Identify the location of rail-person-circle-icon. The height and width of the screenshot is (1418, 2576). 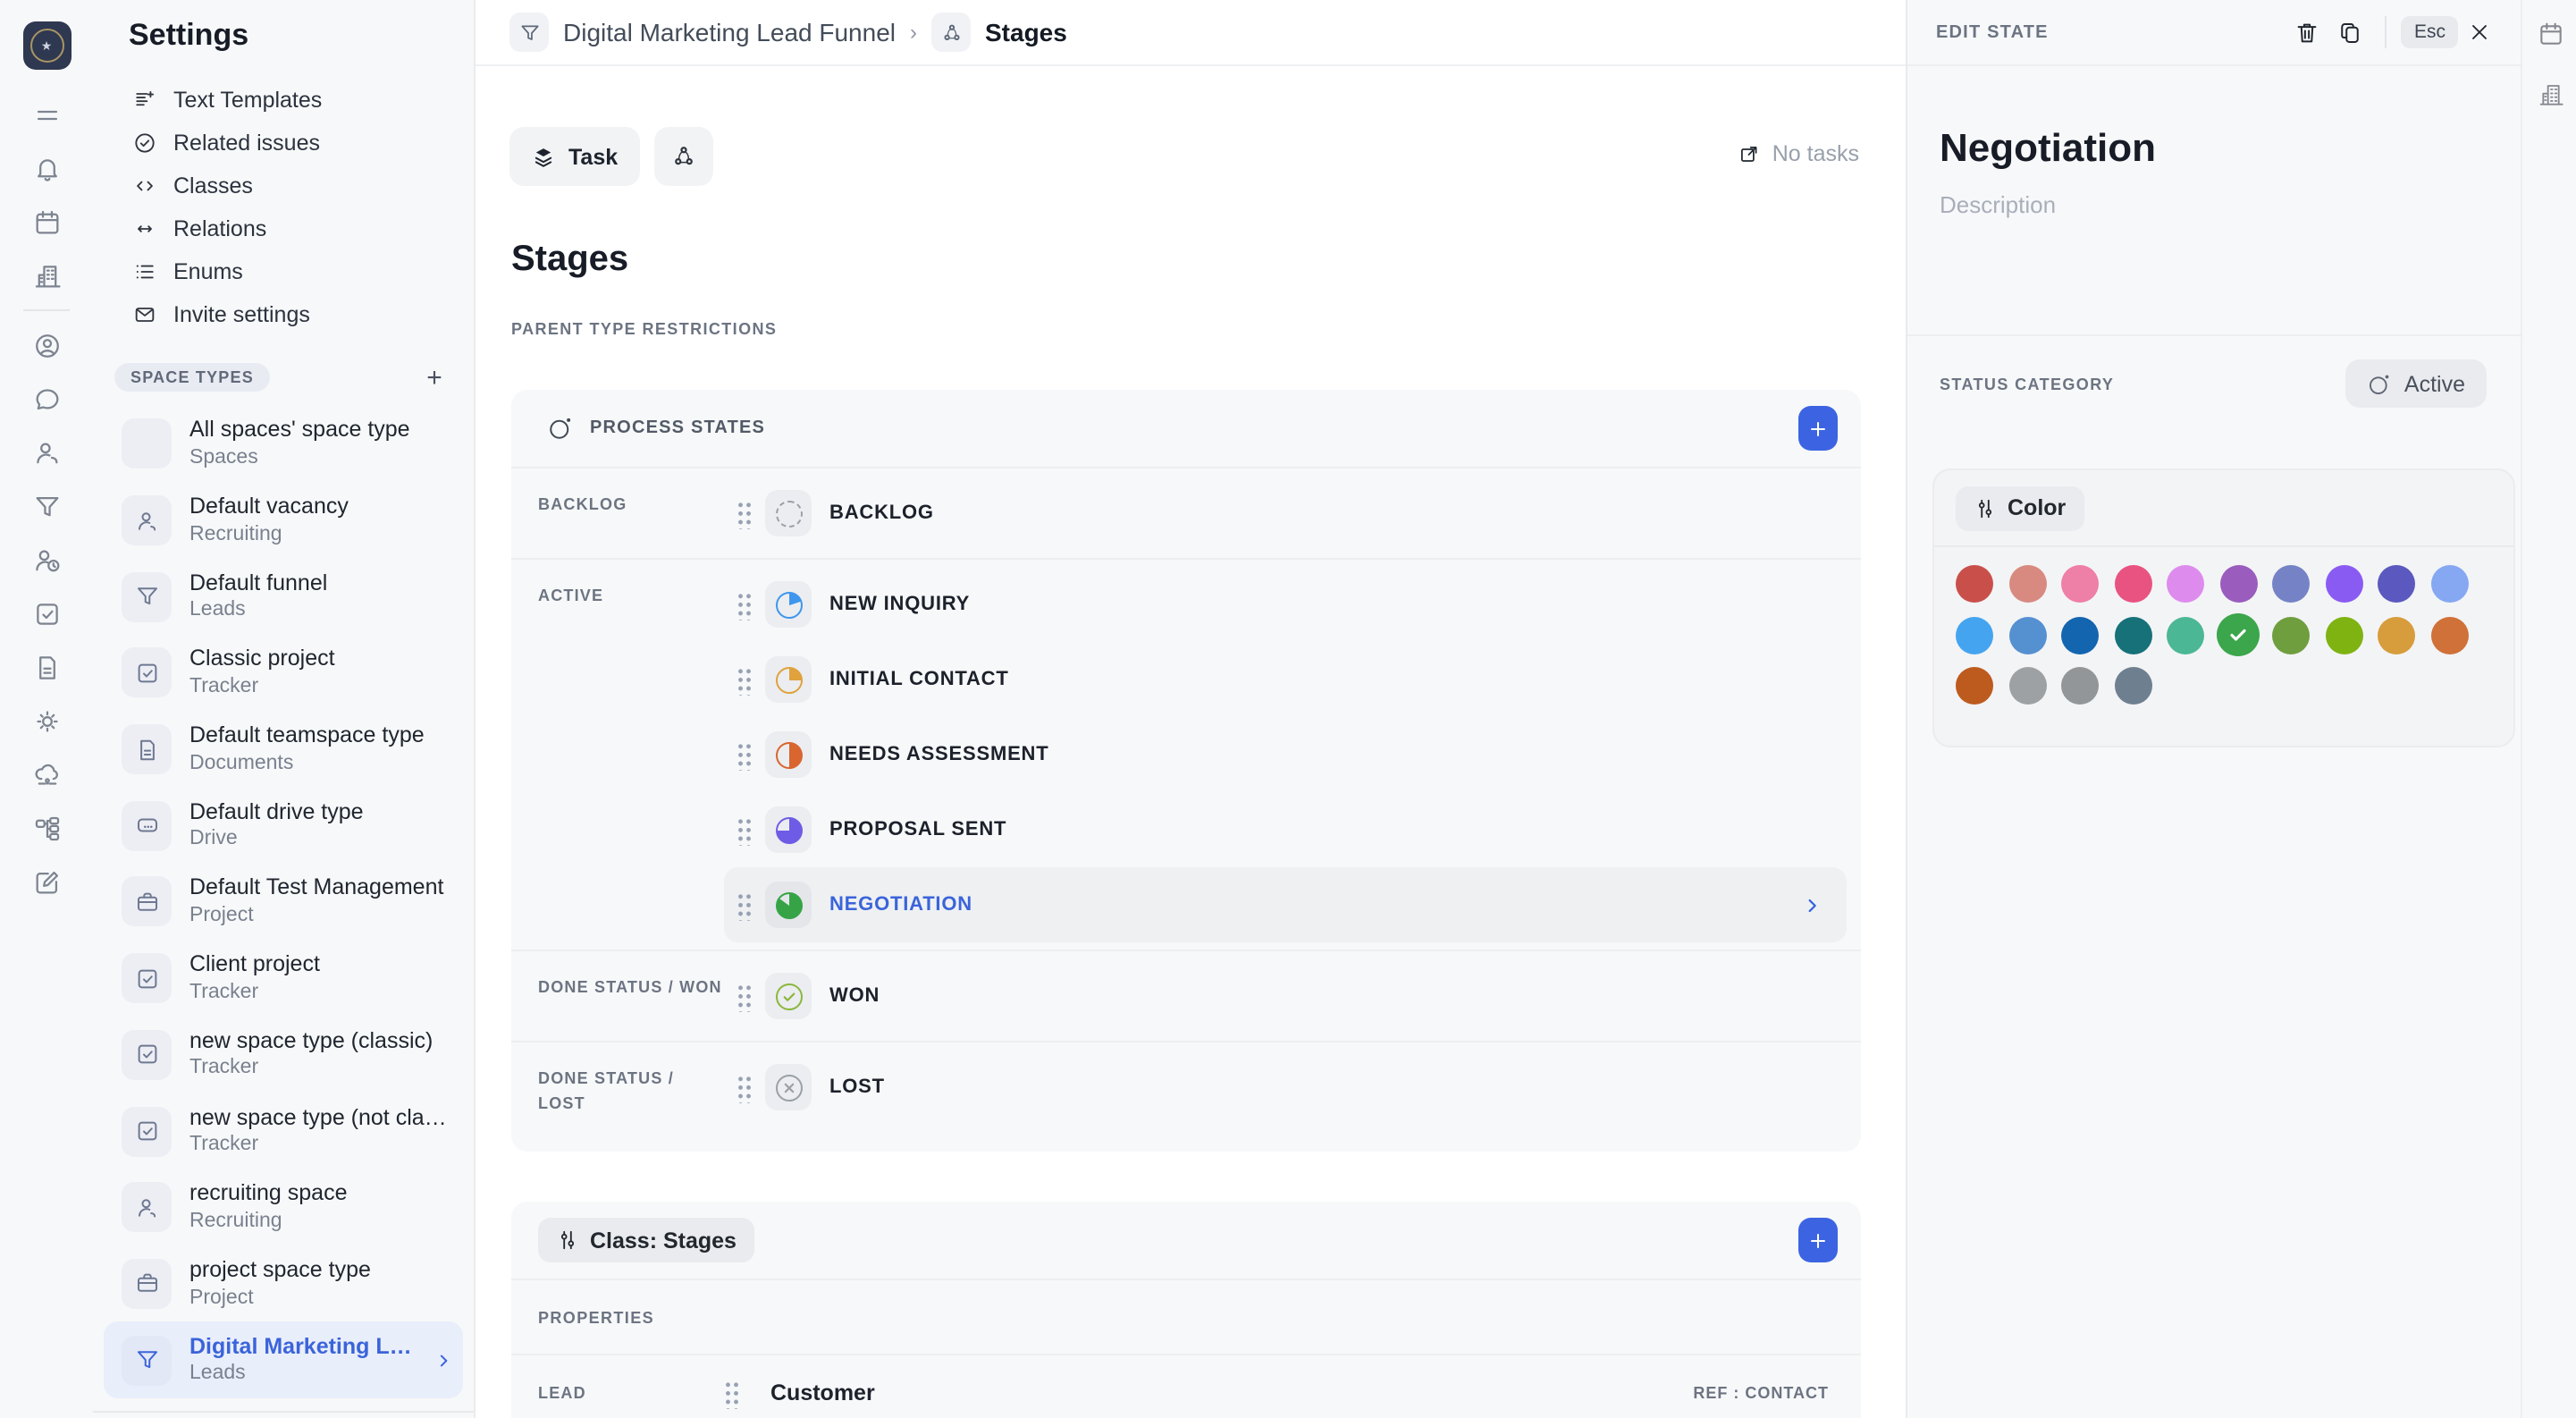
(47, 345).